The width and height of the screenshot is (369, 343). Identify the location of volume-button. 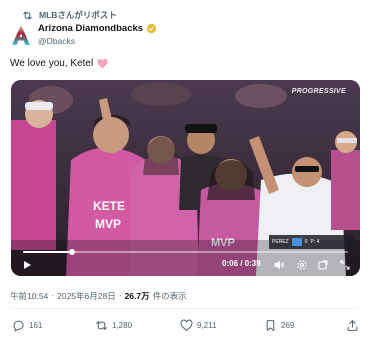
(279, 264).